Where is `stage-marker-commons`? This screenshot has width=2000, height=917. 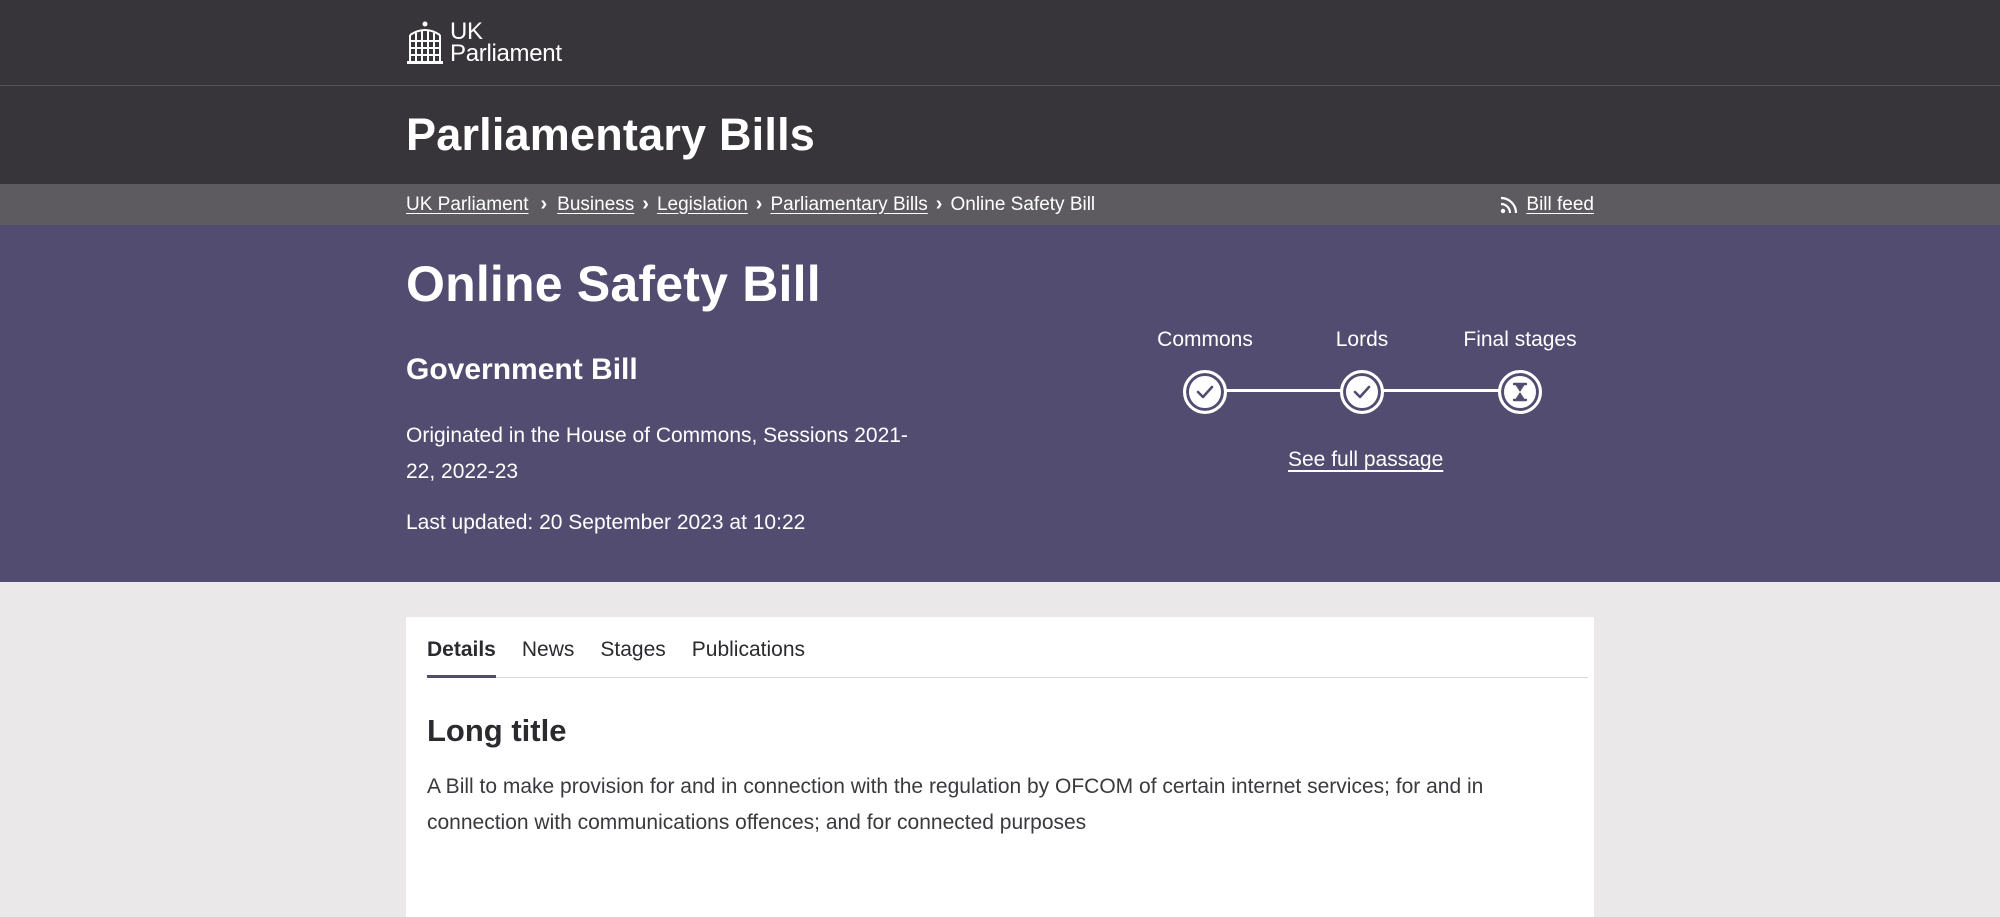 stage-marker-commons is located at coordinates (1205, 392).